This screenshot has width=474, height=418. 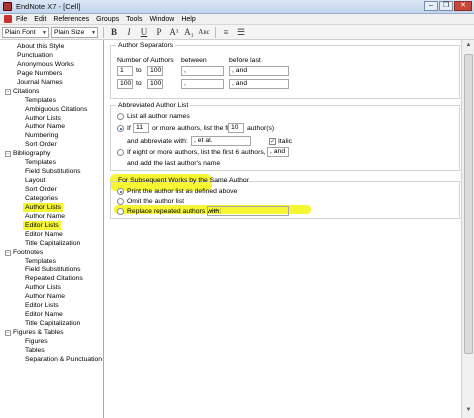 I want to click on close-button: ✕, so click(x=463, y=6).